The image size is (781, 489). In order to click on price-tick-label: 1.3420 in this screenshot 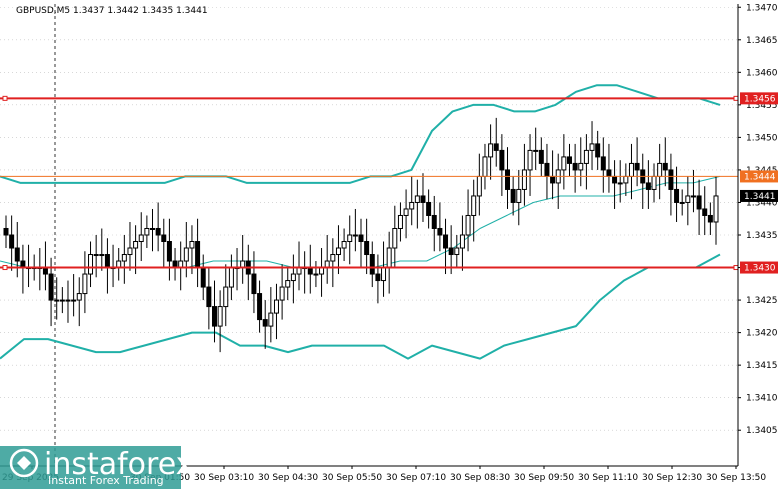, I will do `click(762, 334)`.